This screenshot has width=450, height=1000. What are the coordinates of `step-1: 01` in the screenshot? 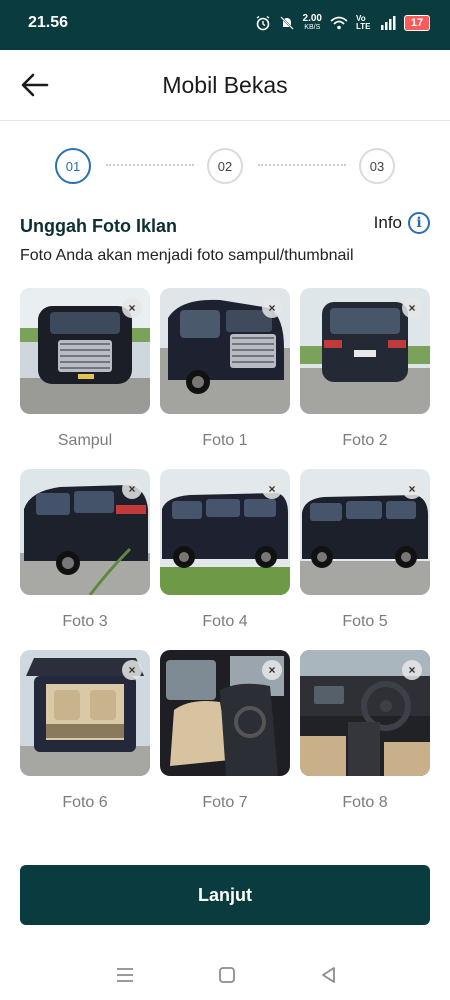 It's located at (73, 166).